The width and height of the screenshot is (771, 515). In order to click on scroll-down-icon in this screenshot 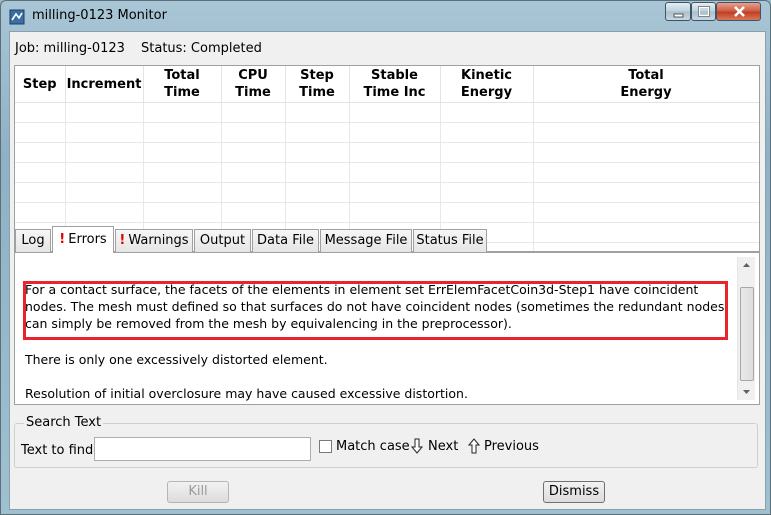, I will do `click(746, 391)`.